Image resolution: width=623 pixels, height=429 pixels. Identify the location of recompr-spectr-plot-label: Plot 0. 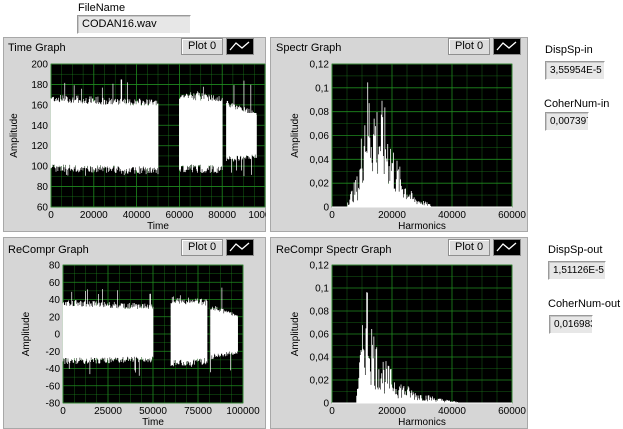
(469, 247).